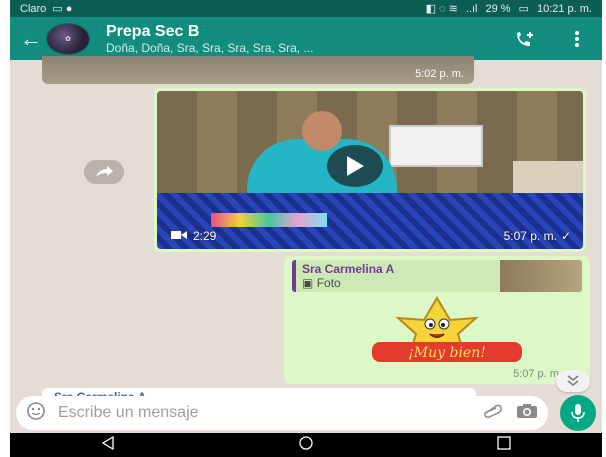 The height and width of the screenshot is (457, 606). I want to click on previous-media-thumbnail, so click(258, 70).